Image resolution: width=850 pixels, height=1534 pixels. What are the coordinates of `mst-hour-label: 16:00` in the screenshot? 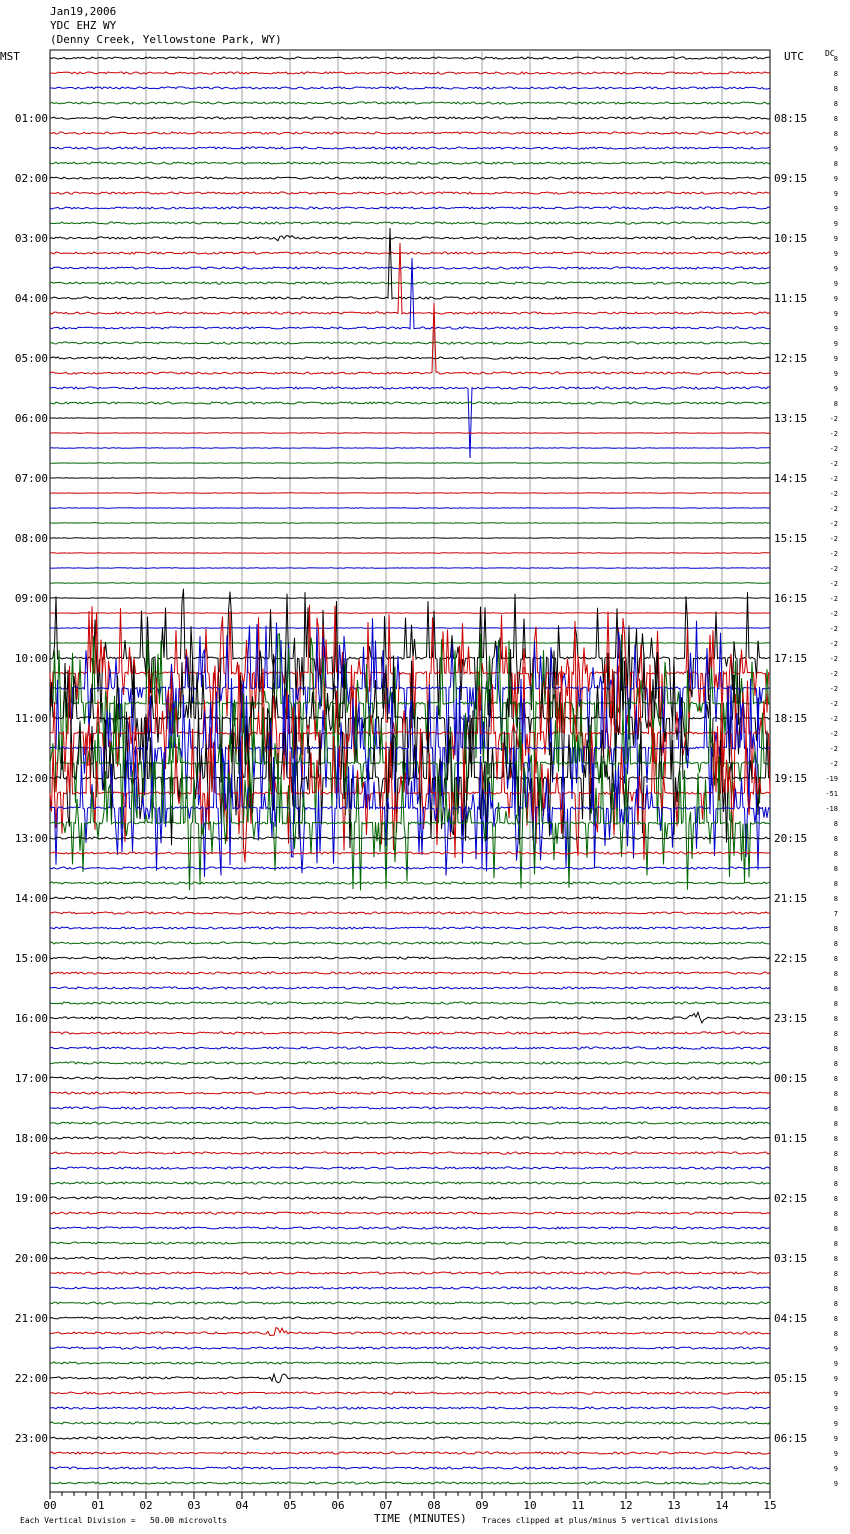 It's located at (31, 1018).